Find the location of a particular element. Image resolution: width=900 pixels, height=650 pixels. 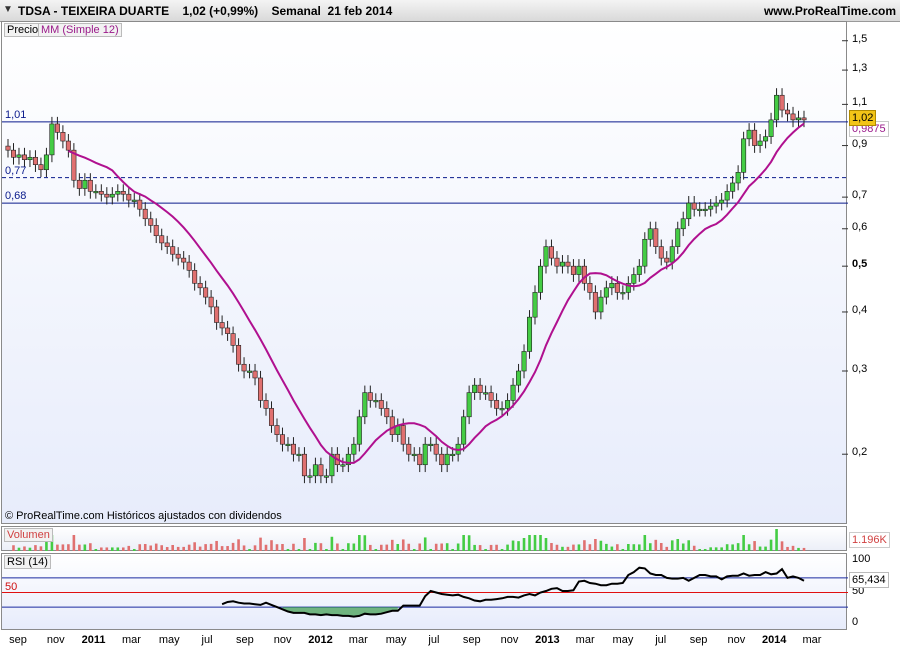

time-tick-nov: nov is located at coordinates (55, 640).